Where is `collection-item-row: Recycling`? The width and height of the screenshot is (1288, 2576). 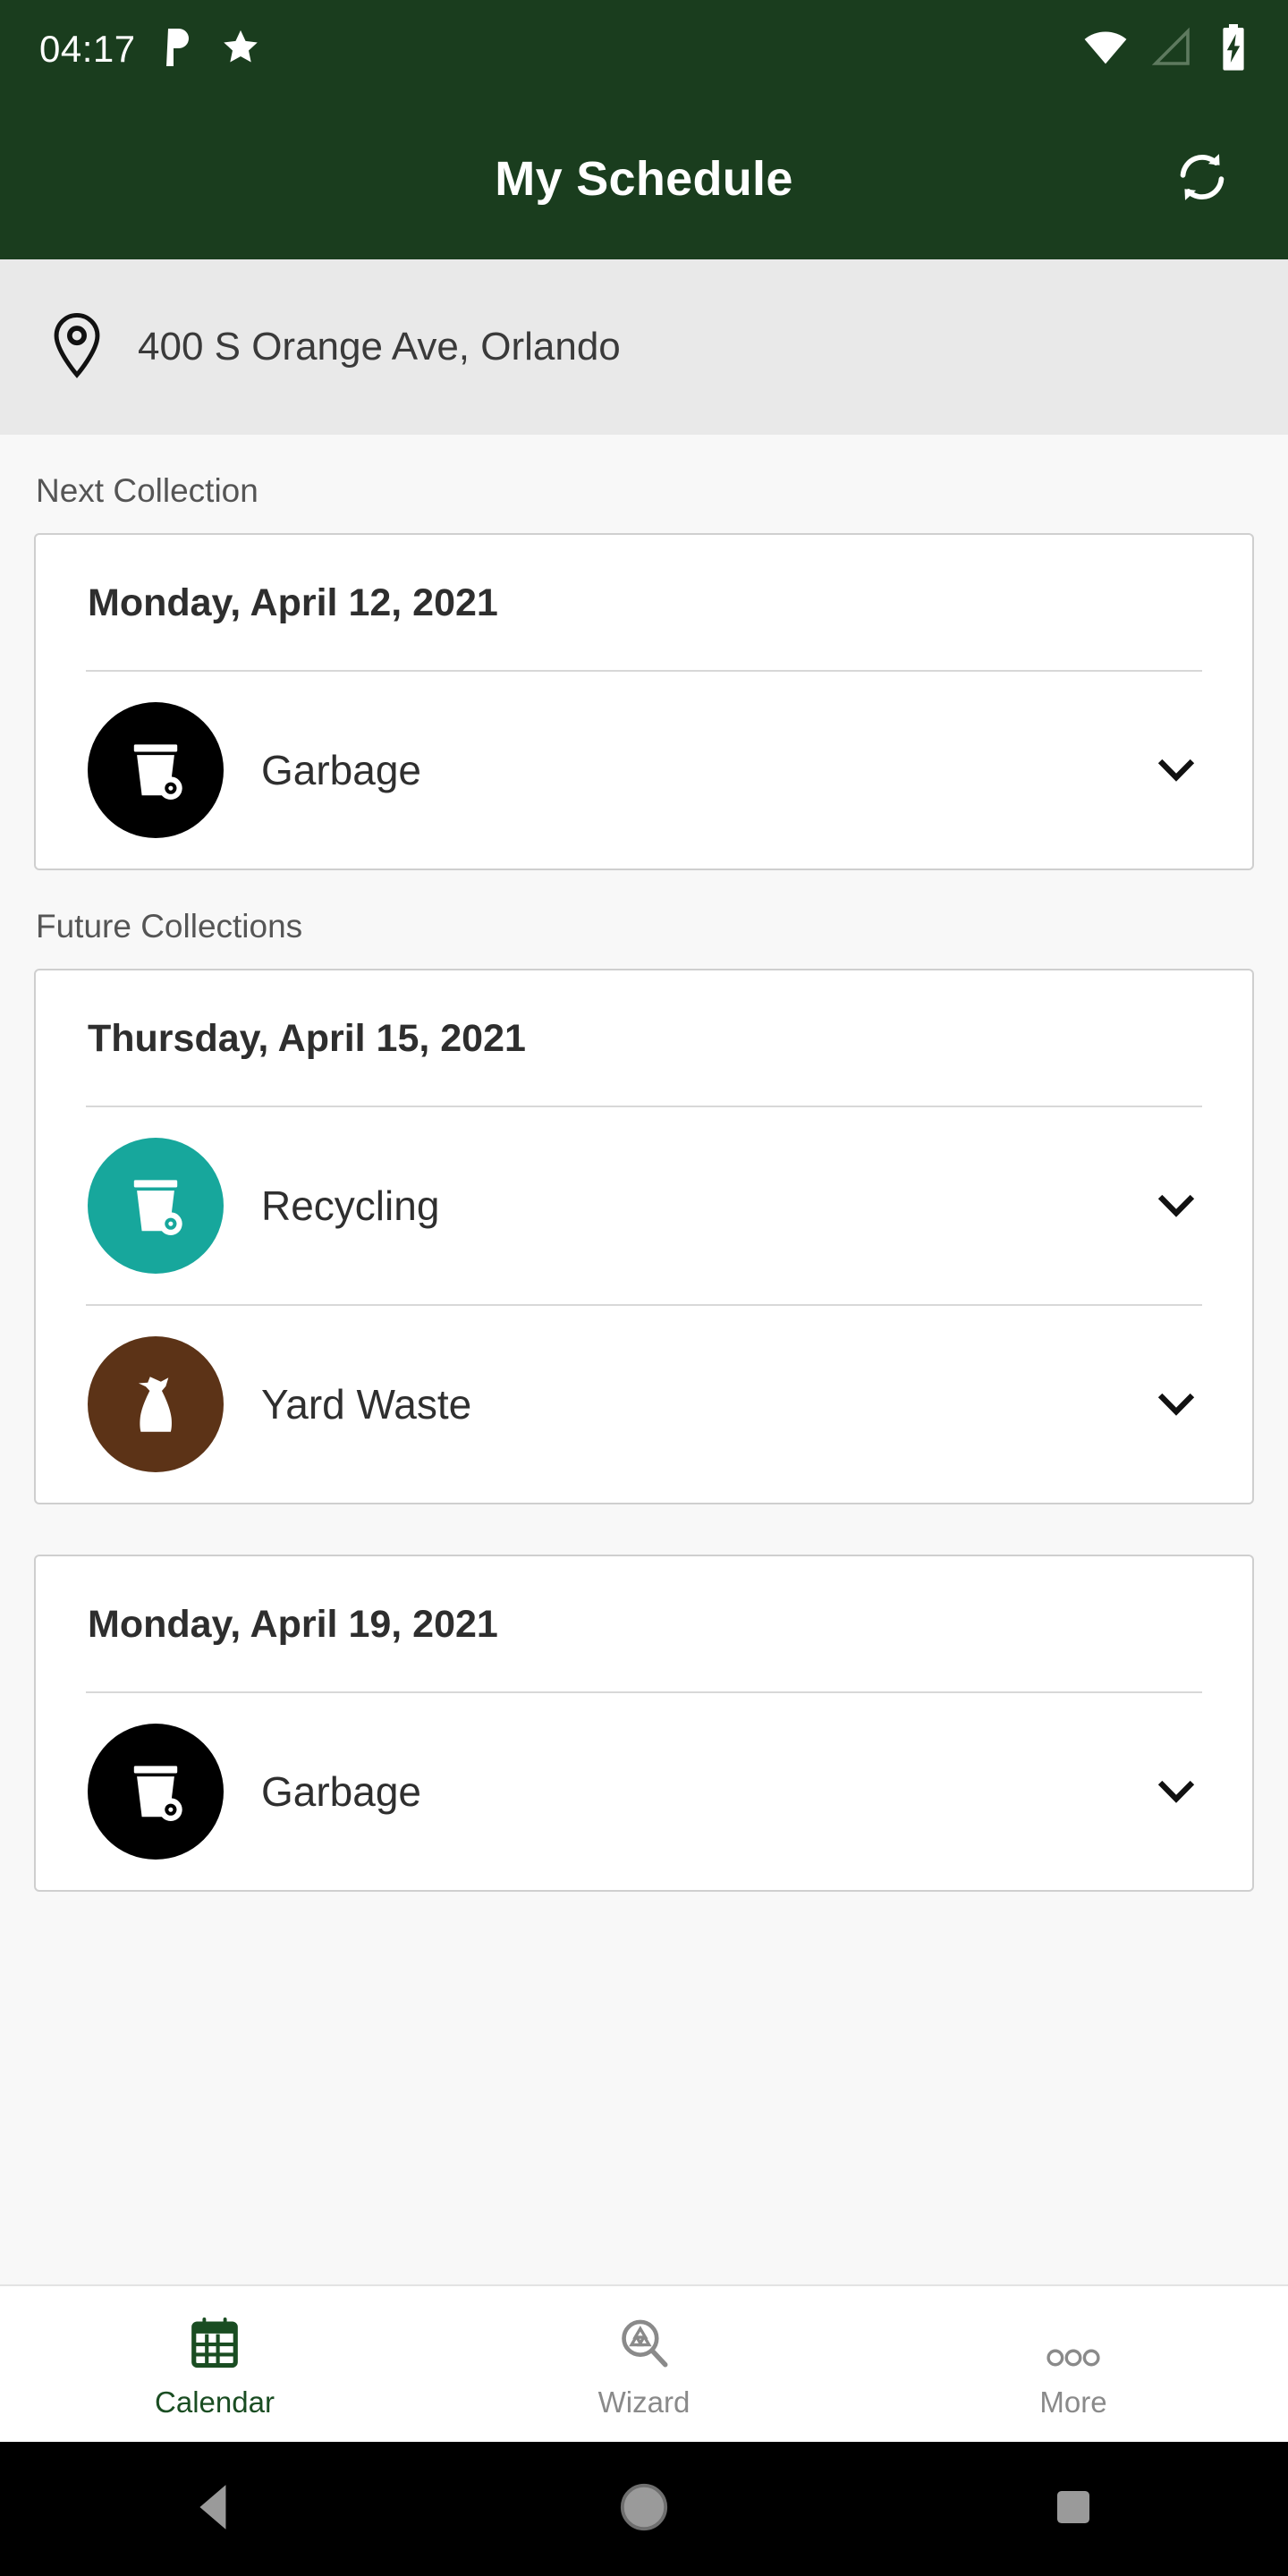
collection-item-row: Recycling is located at coordinates (644, 1205).